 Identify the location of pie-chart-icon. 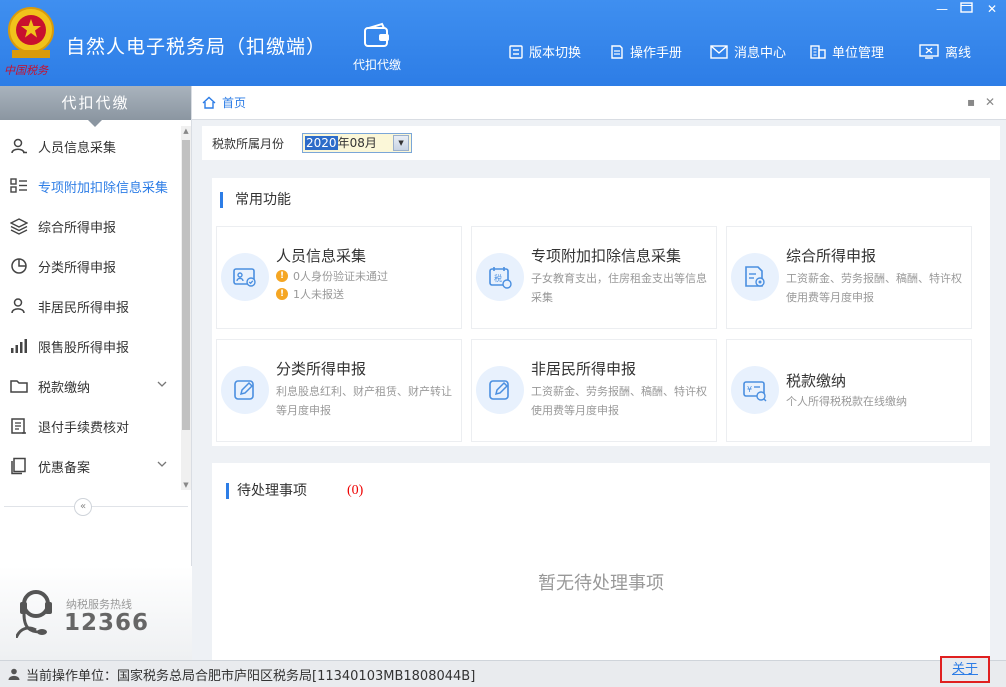
(19, 266).